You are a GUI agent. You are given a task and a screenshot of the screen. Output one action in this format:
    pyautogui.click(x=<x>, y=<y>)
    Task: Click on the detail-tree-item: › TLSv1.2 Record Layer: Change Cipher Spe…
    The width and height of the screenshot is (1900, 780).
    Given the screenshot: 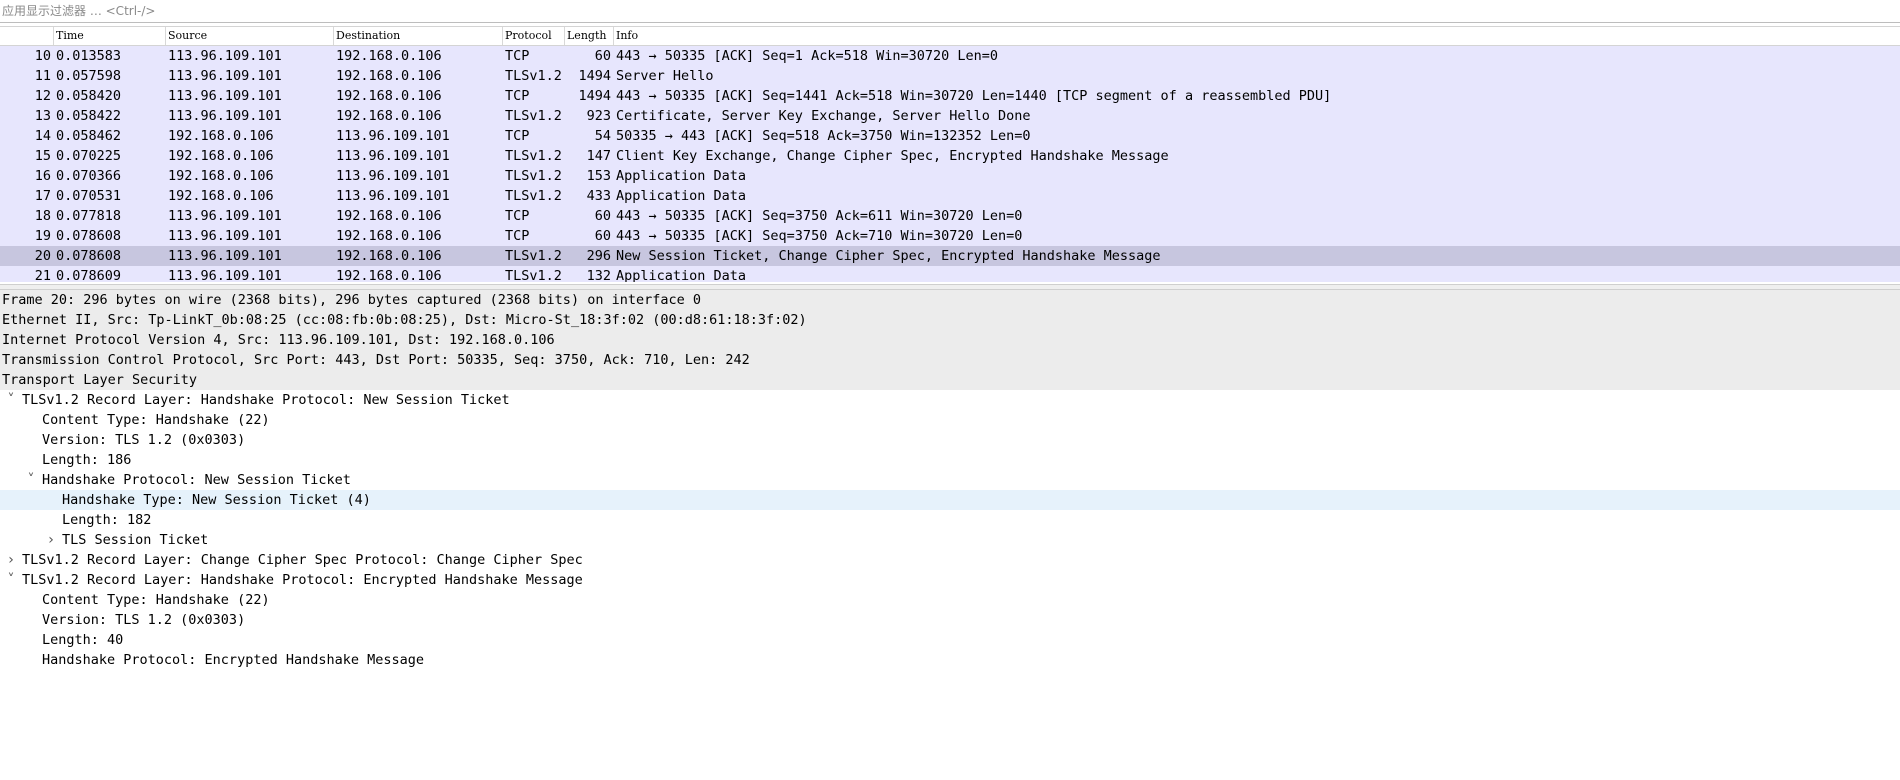 What is the action you would take?
    pyautogui.click(x=950, y=560)
    